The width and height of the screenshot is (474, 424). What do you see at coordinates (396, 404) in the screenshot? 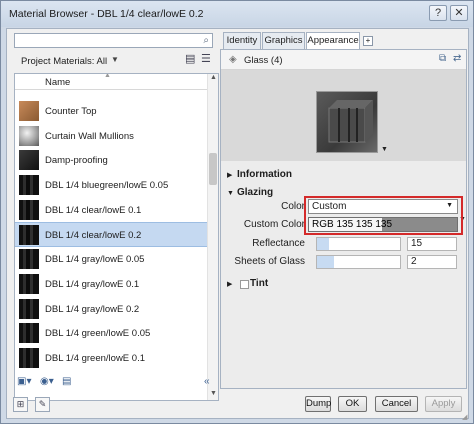
I see `cancel-button: Cancel` at bounding box center [396, 404].